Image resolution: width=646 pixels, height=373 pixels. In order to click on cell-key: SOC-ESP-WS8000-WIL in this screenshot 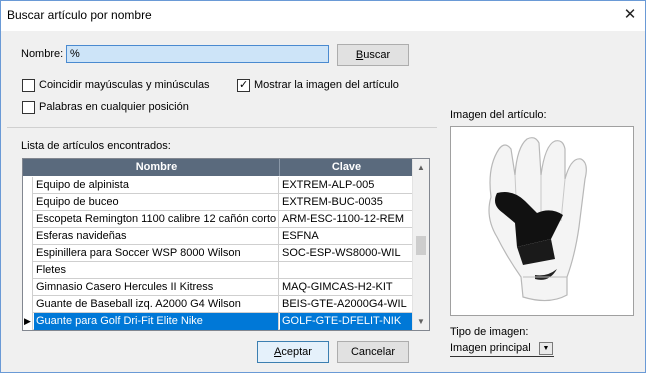, I will do `click(346, 253)`.